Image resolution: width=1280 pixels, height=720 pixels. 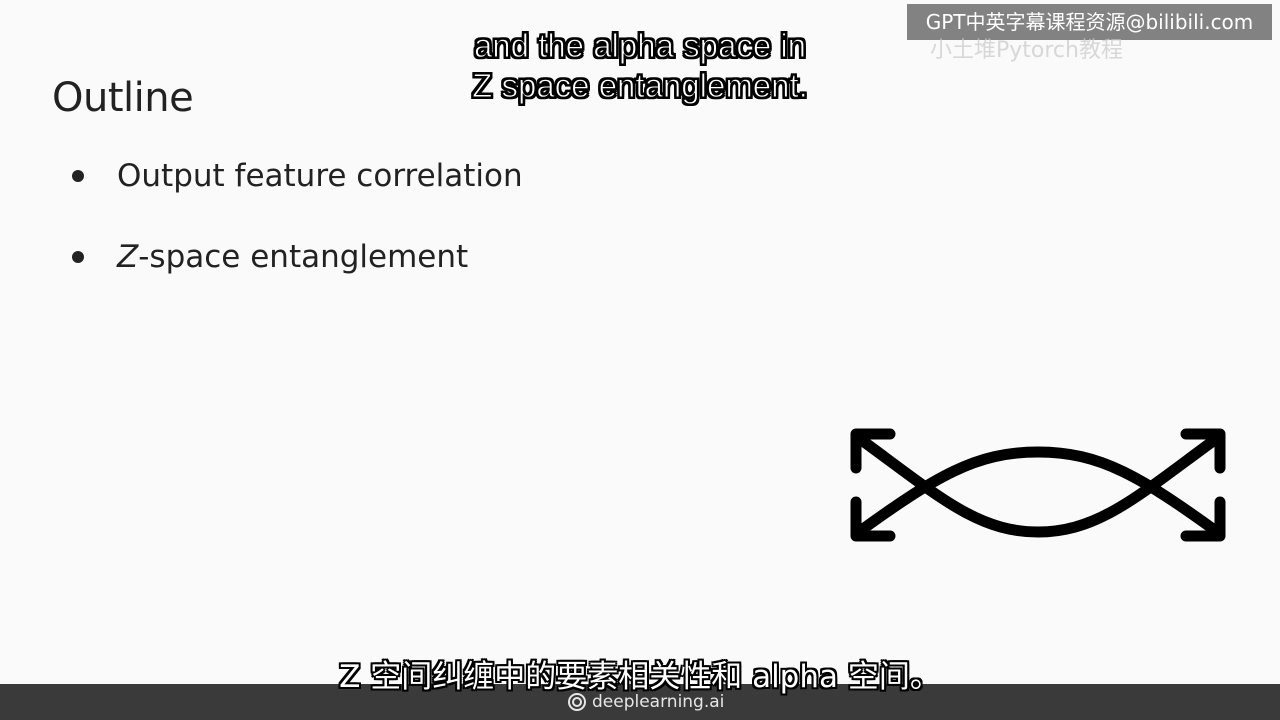 What do you see at coordinates (640, 677) in the screenshot?
I see `chinese-subtitle: Z 空间纠缠中的要素相关性和 alpha 空间。` at bounding box center [640, 677].